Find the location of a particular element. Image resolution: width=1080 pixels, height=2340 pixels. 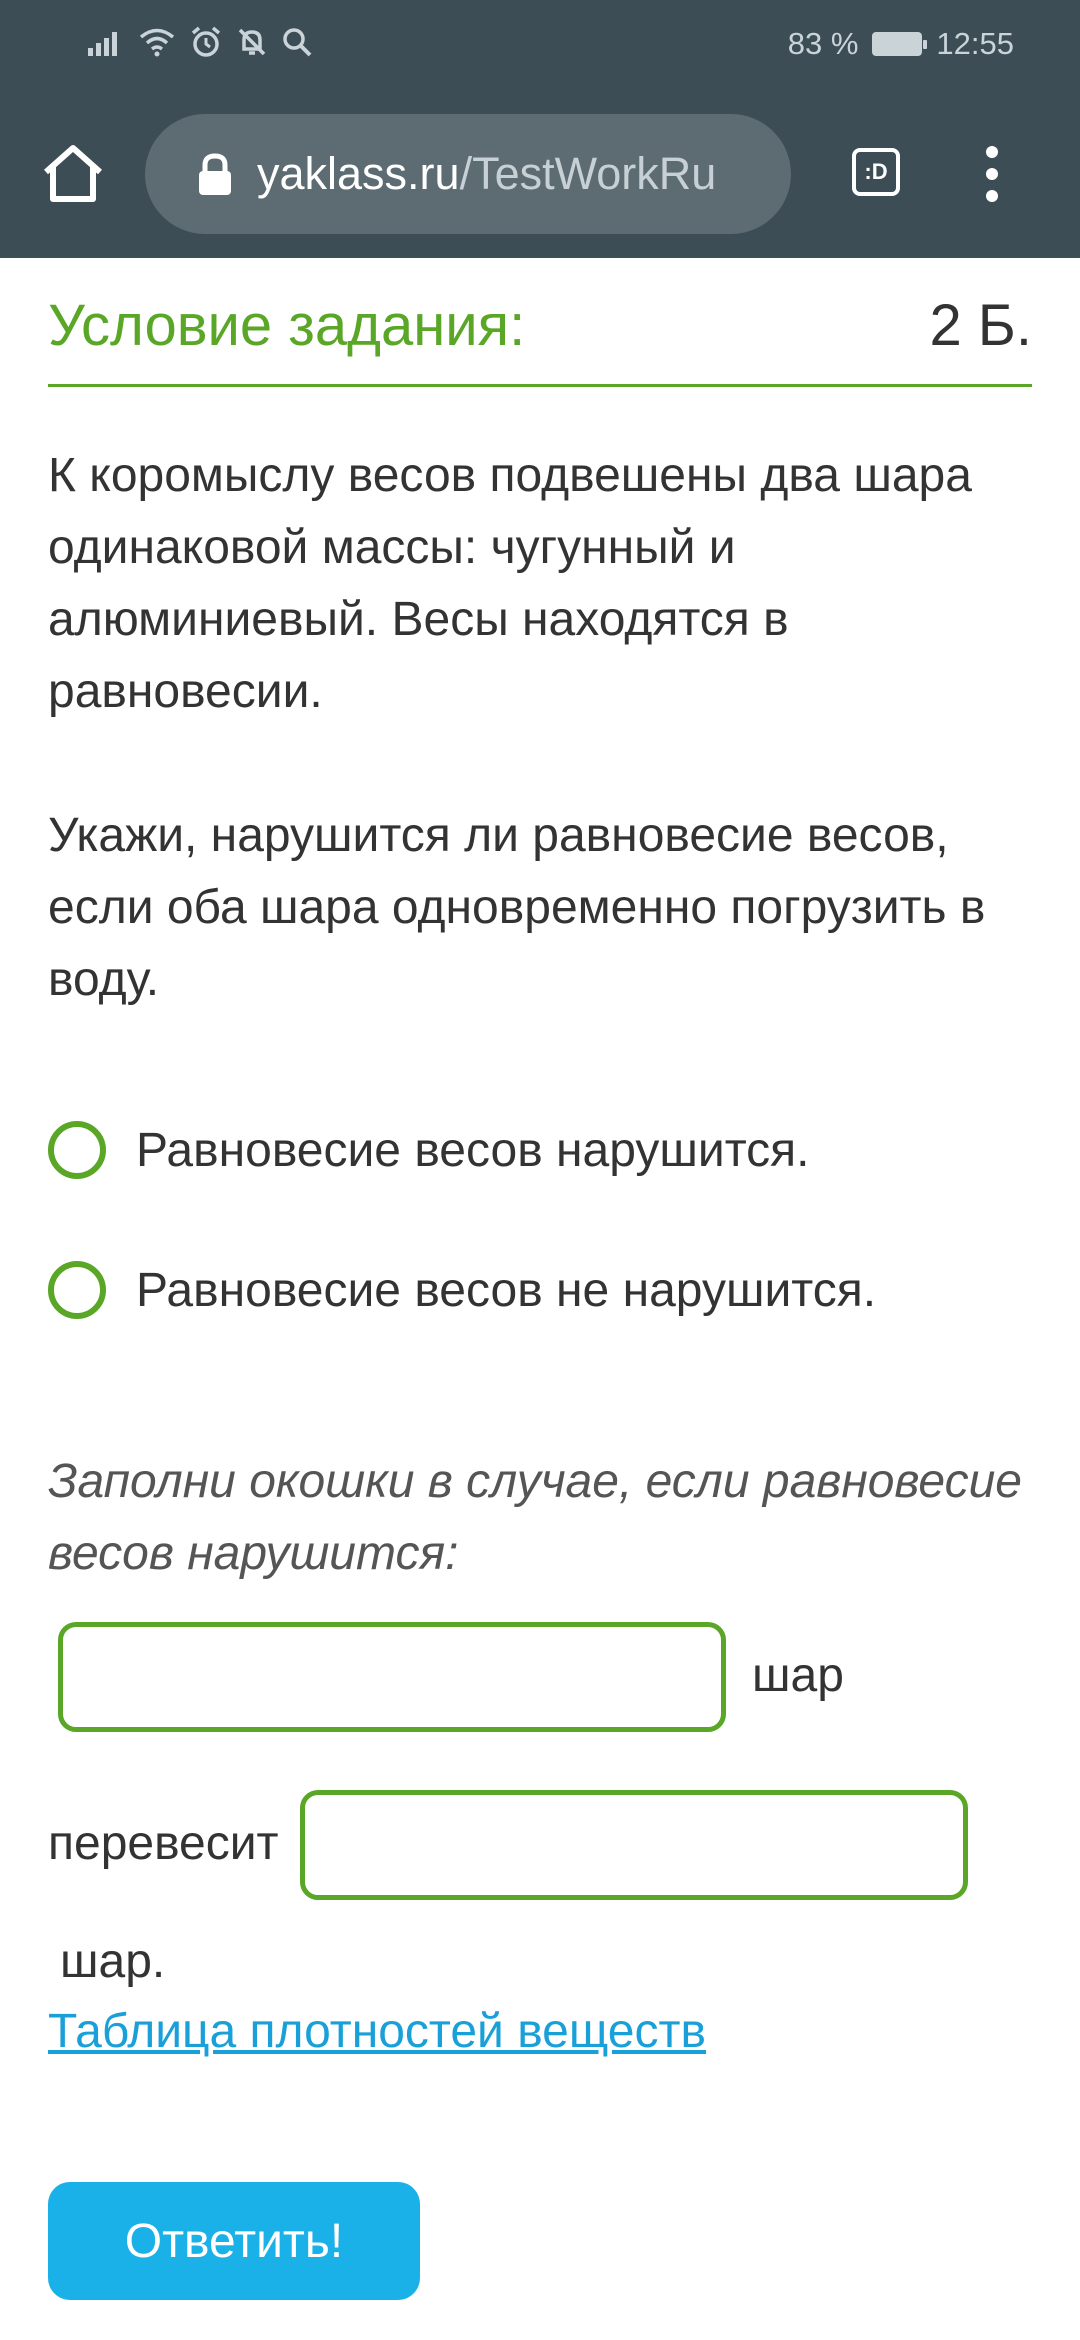

status-indicators: 83 % 12:55 is located at coordinates (901, 44).